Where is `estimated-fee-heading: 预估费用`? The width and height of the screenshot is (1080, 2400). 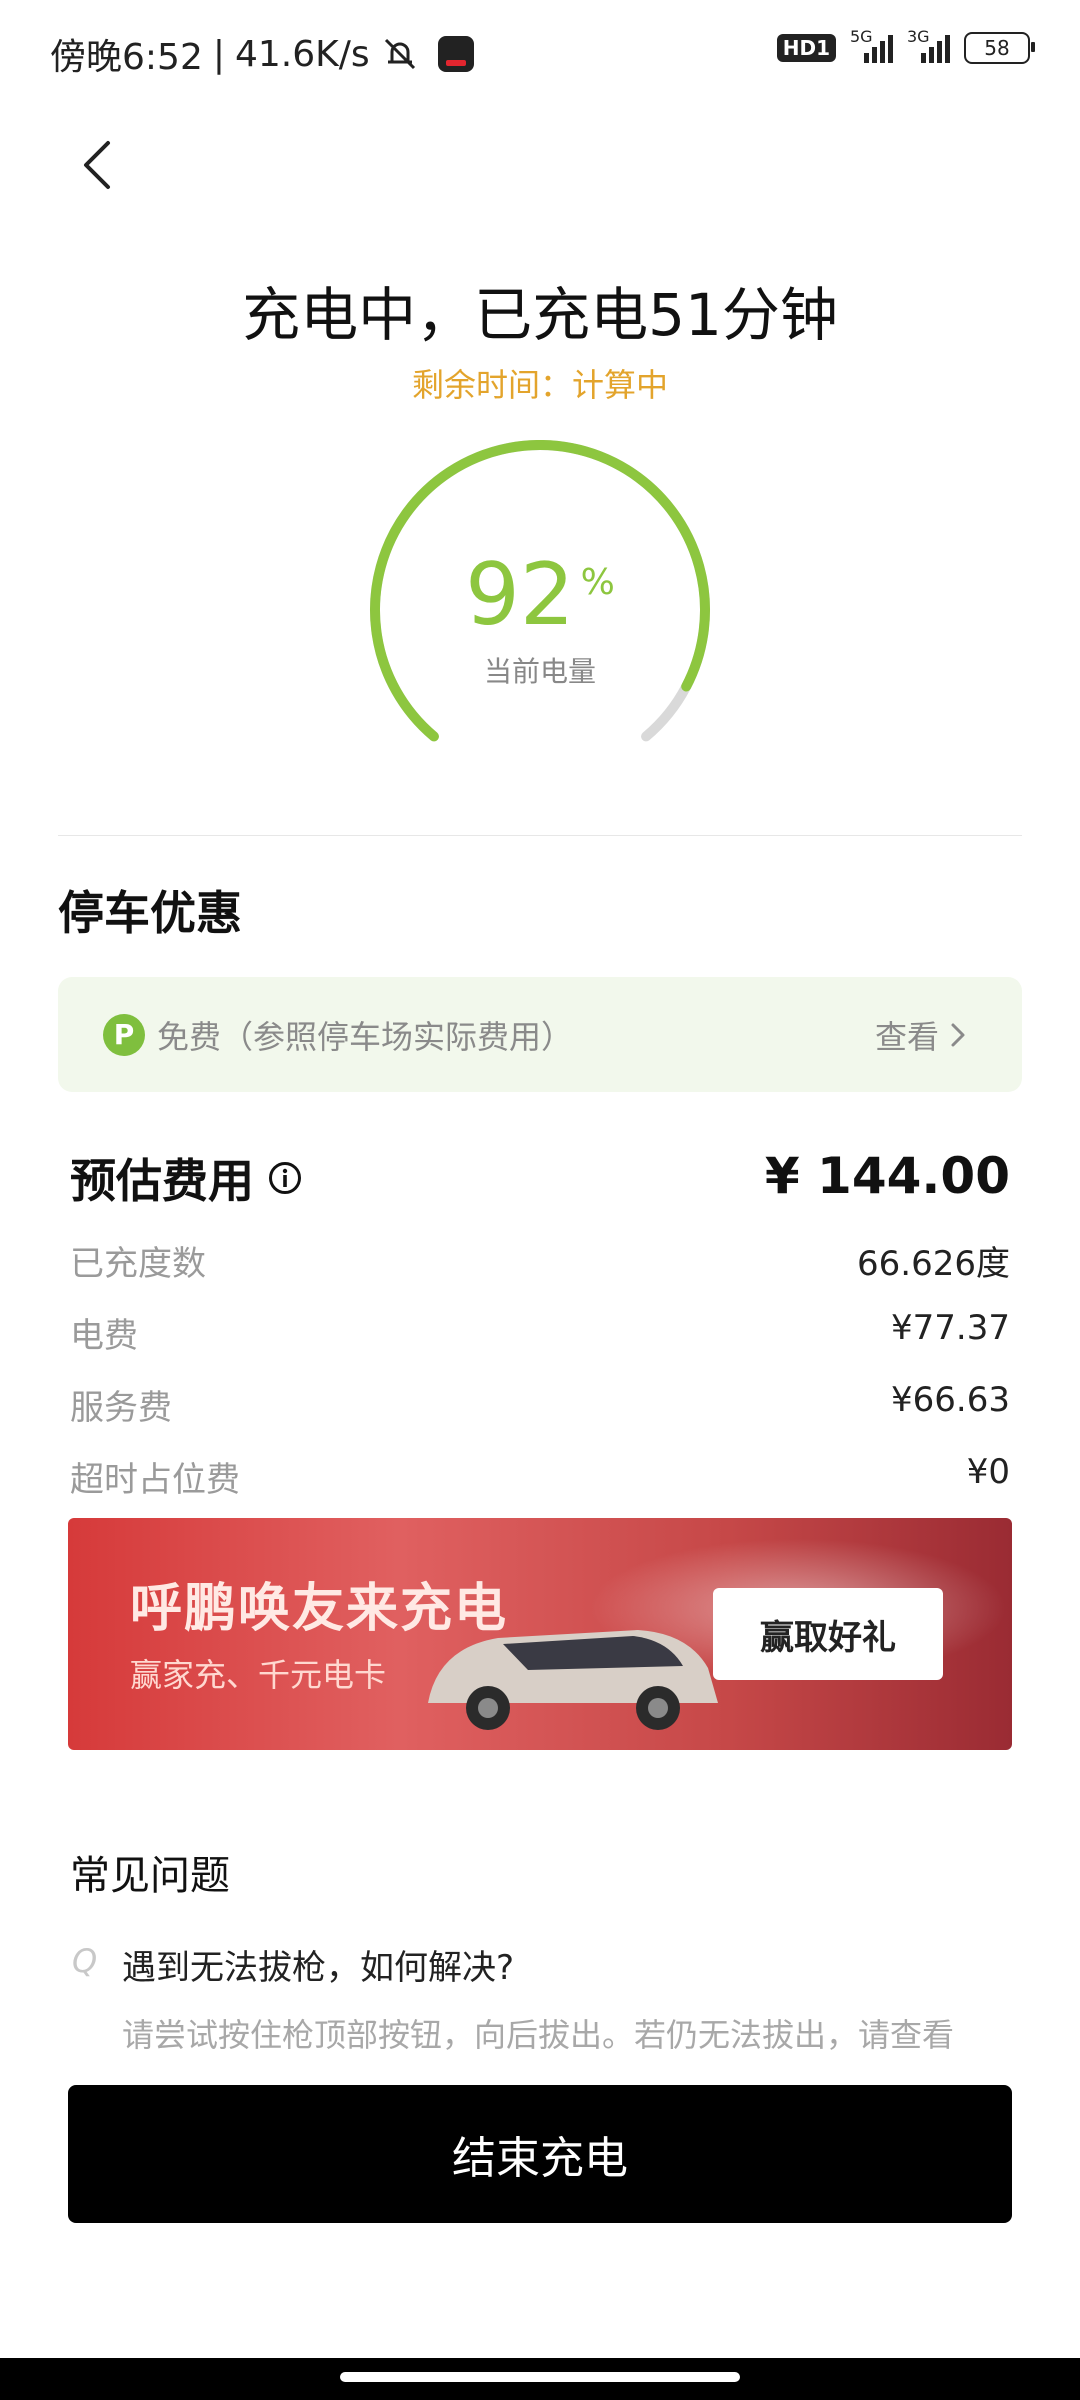
estimated-fee-heading: 预估费用 is located at coordinates (186, 1178).